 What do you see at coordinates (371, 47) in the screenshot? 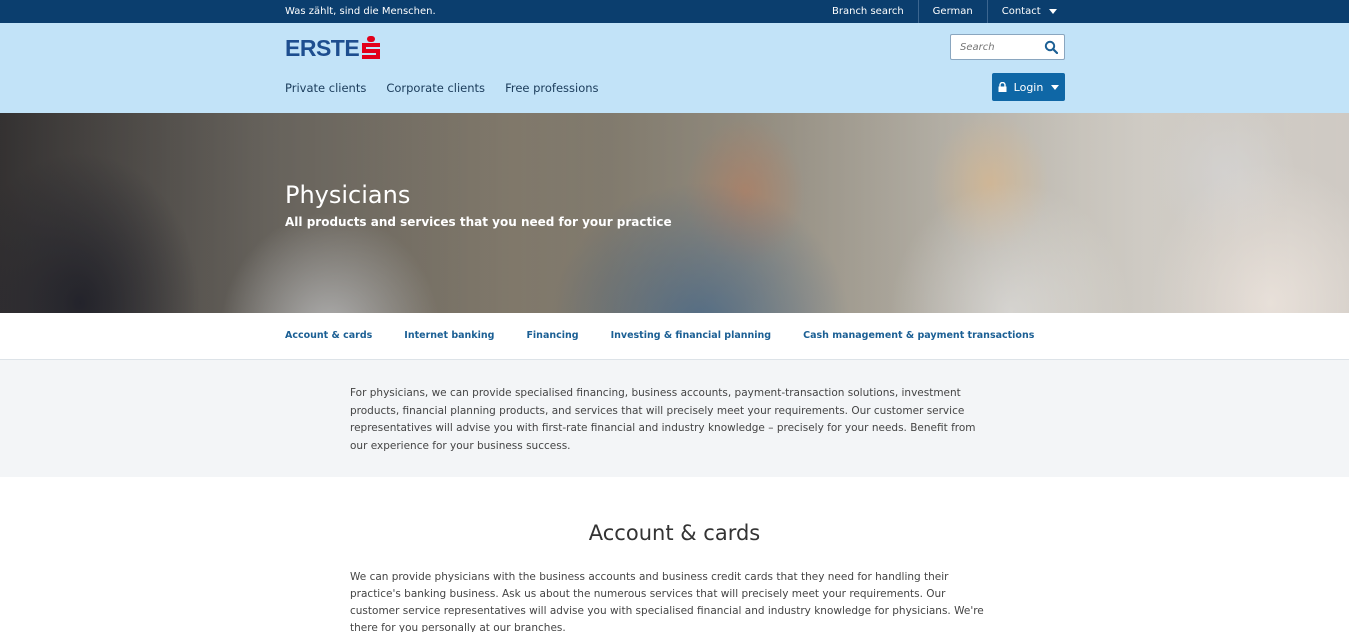
I see `sparkasse-s-icon` at bounding box center [371, 47].